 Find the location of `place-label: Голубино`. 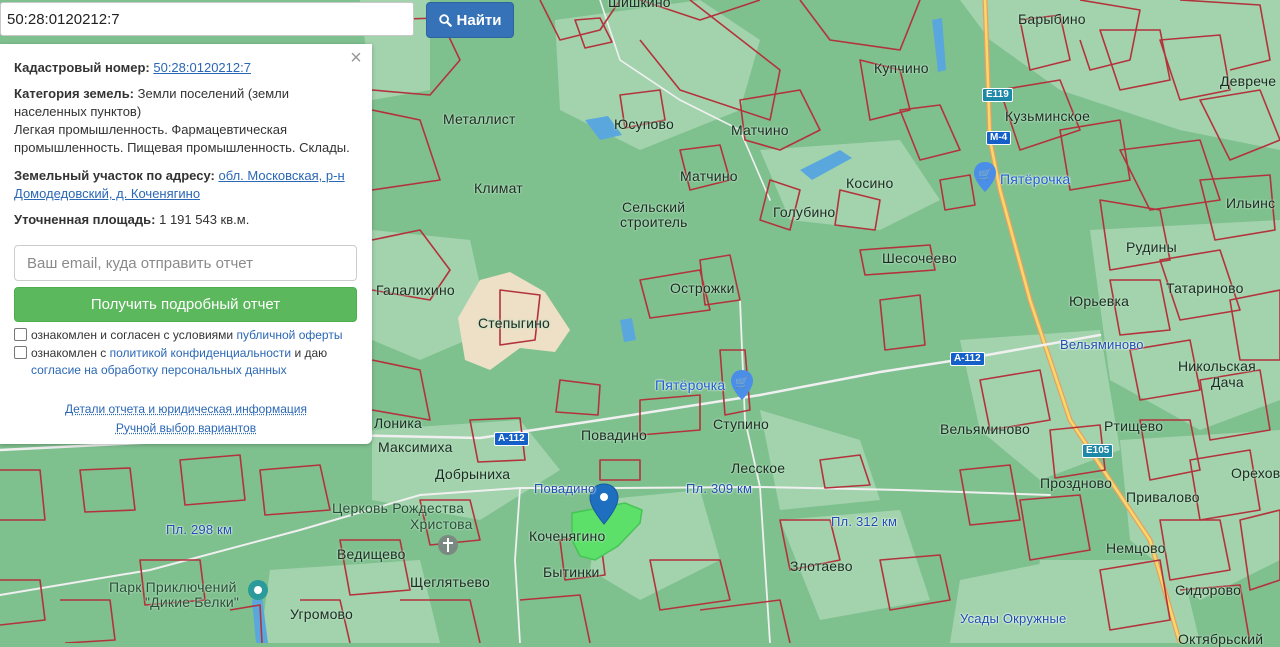

place-label: Голубино is located at coordinates (804, 212).